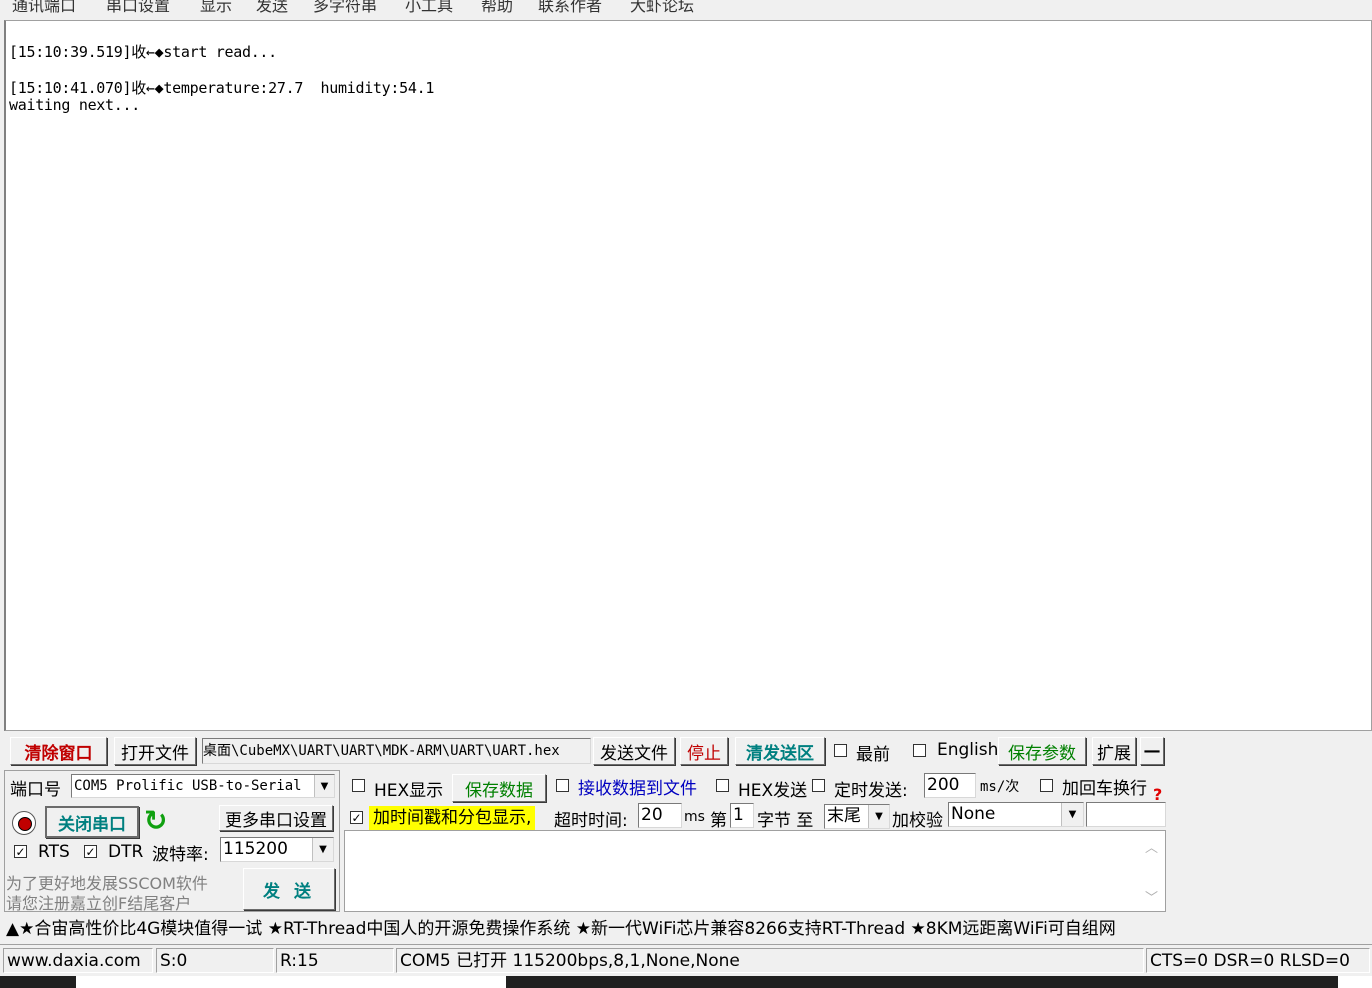 This screenshot has width=1372, height=988. I want to click on status-sent-count: S:0, so click(215, 960).